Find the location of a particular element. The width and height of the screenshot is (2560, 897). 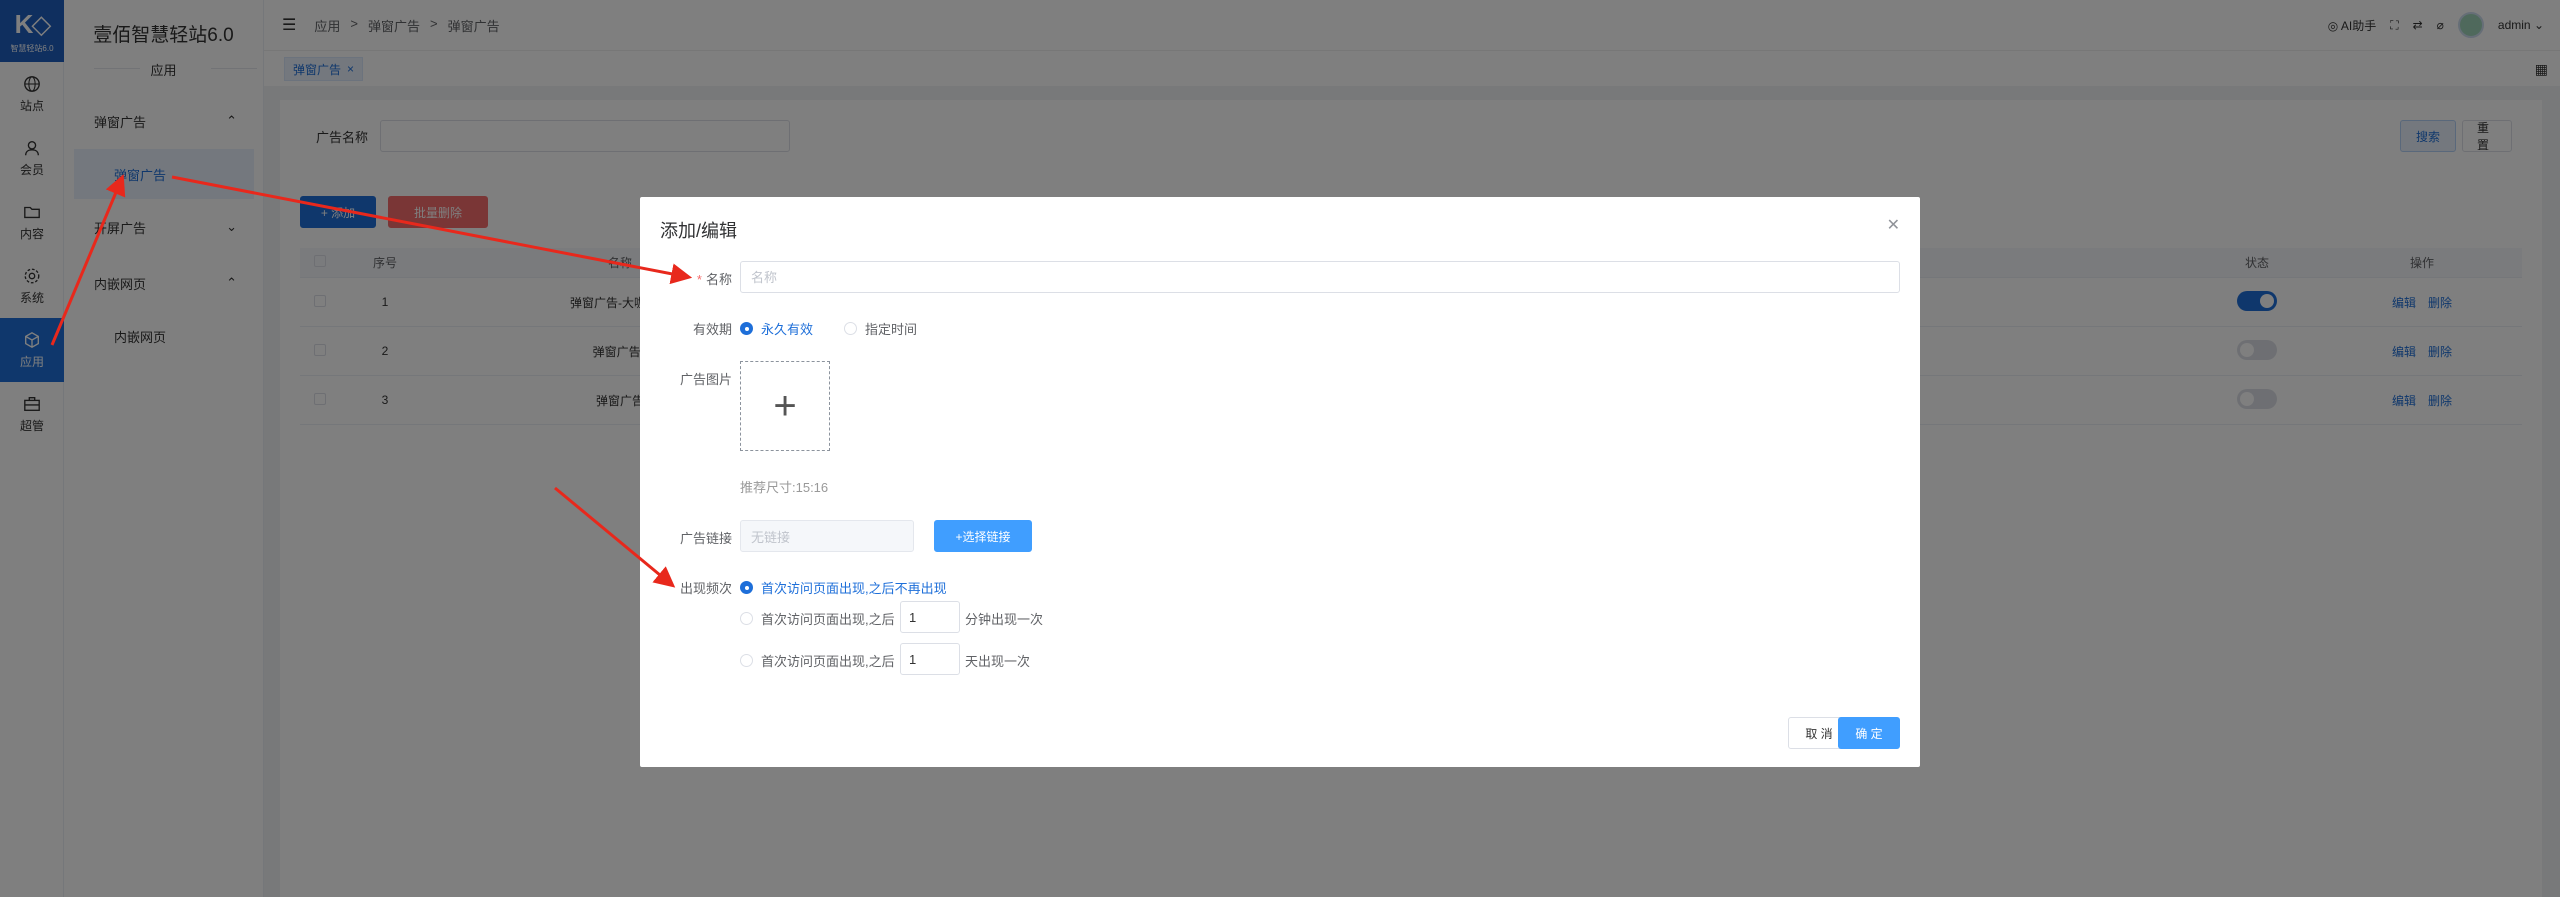

image-size-hint: 推荐尺寸:15:16 is located at coordinates (784, 487).